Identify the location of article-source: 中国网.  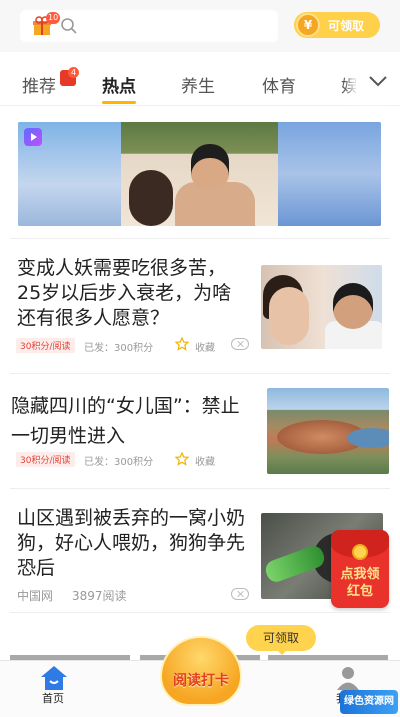
(35, 596).